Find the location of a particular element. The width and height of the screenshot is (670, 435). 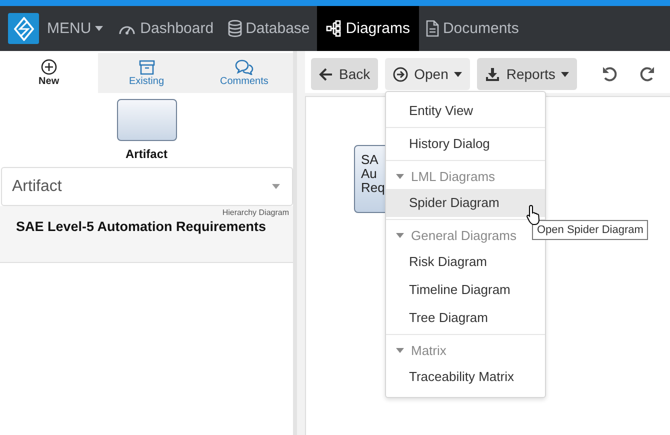

menu-item: Tree Diagram is located at coordinates (465, 318).